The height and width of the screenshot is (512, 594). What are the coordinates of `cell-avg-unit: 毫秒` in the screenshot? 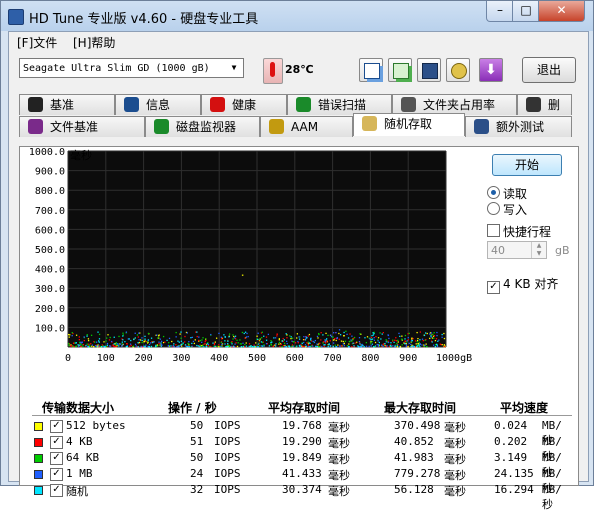 It's located at (339, 491).